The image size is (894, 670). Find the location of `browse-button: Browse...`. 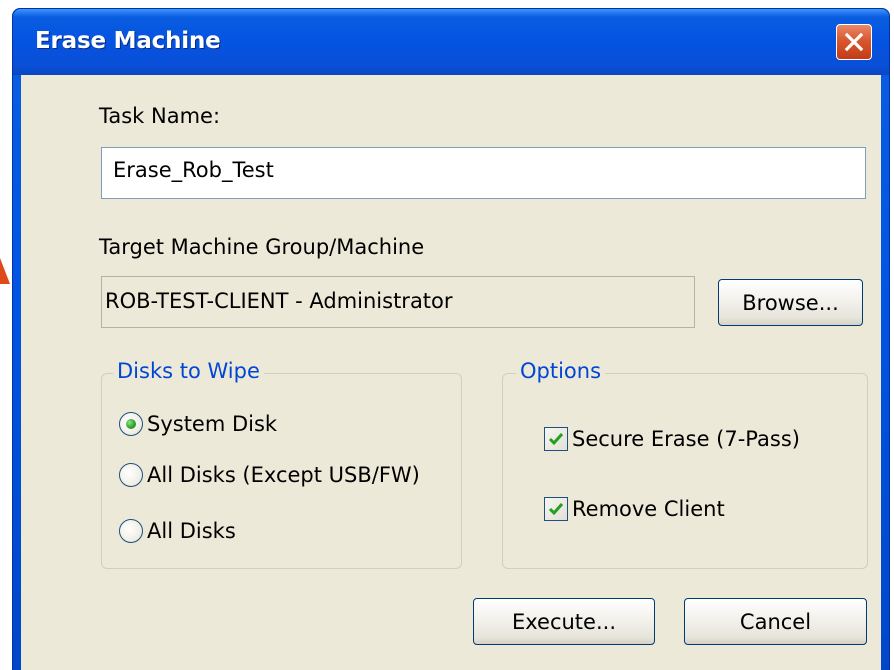

browse-button: Browse... is located at coordinates (790, 302).